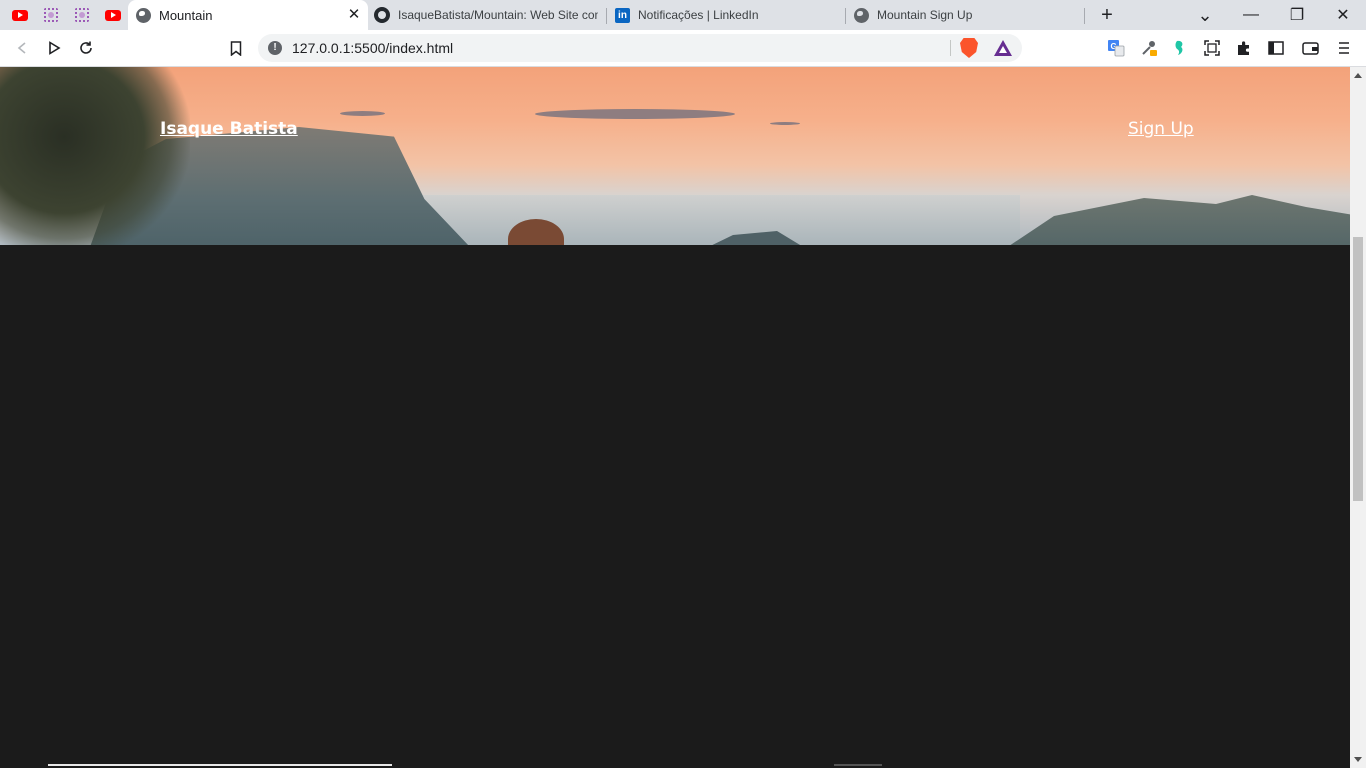 Image resolution: width=1366 pixels, height=768 pixels. What do you see at coordinates (1358, 75) in the screenshot?
I see `scroll-up-arrow-icon` at bounding box center [1358, 75].